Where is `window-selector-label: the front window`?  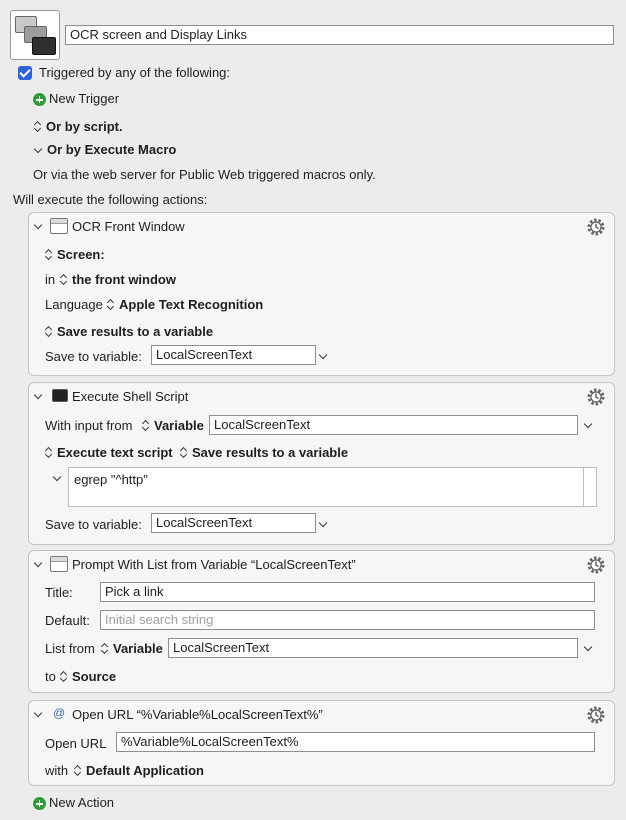
window-selector-label: the front window is located at coordinates (124, 279).